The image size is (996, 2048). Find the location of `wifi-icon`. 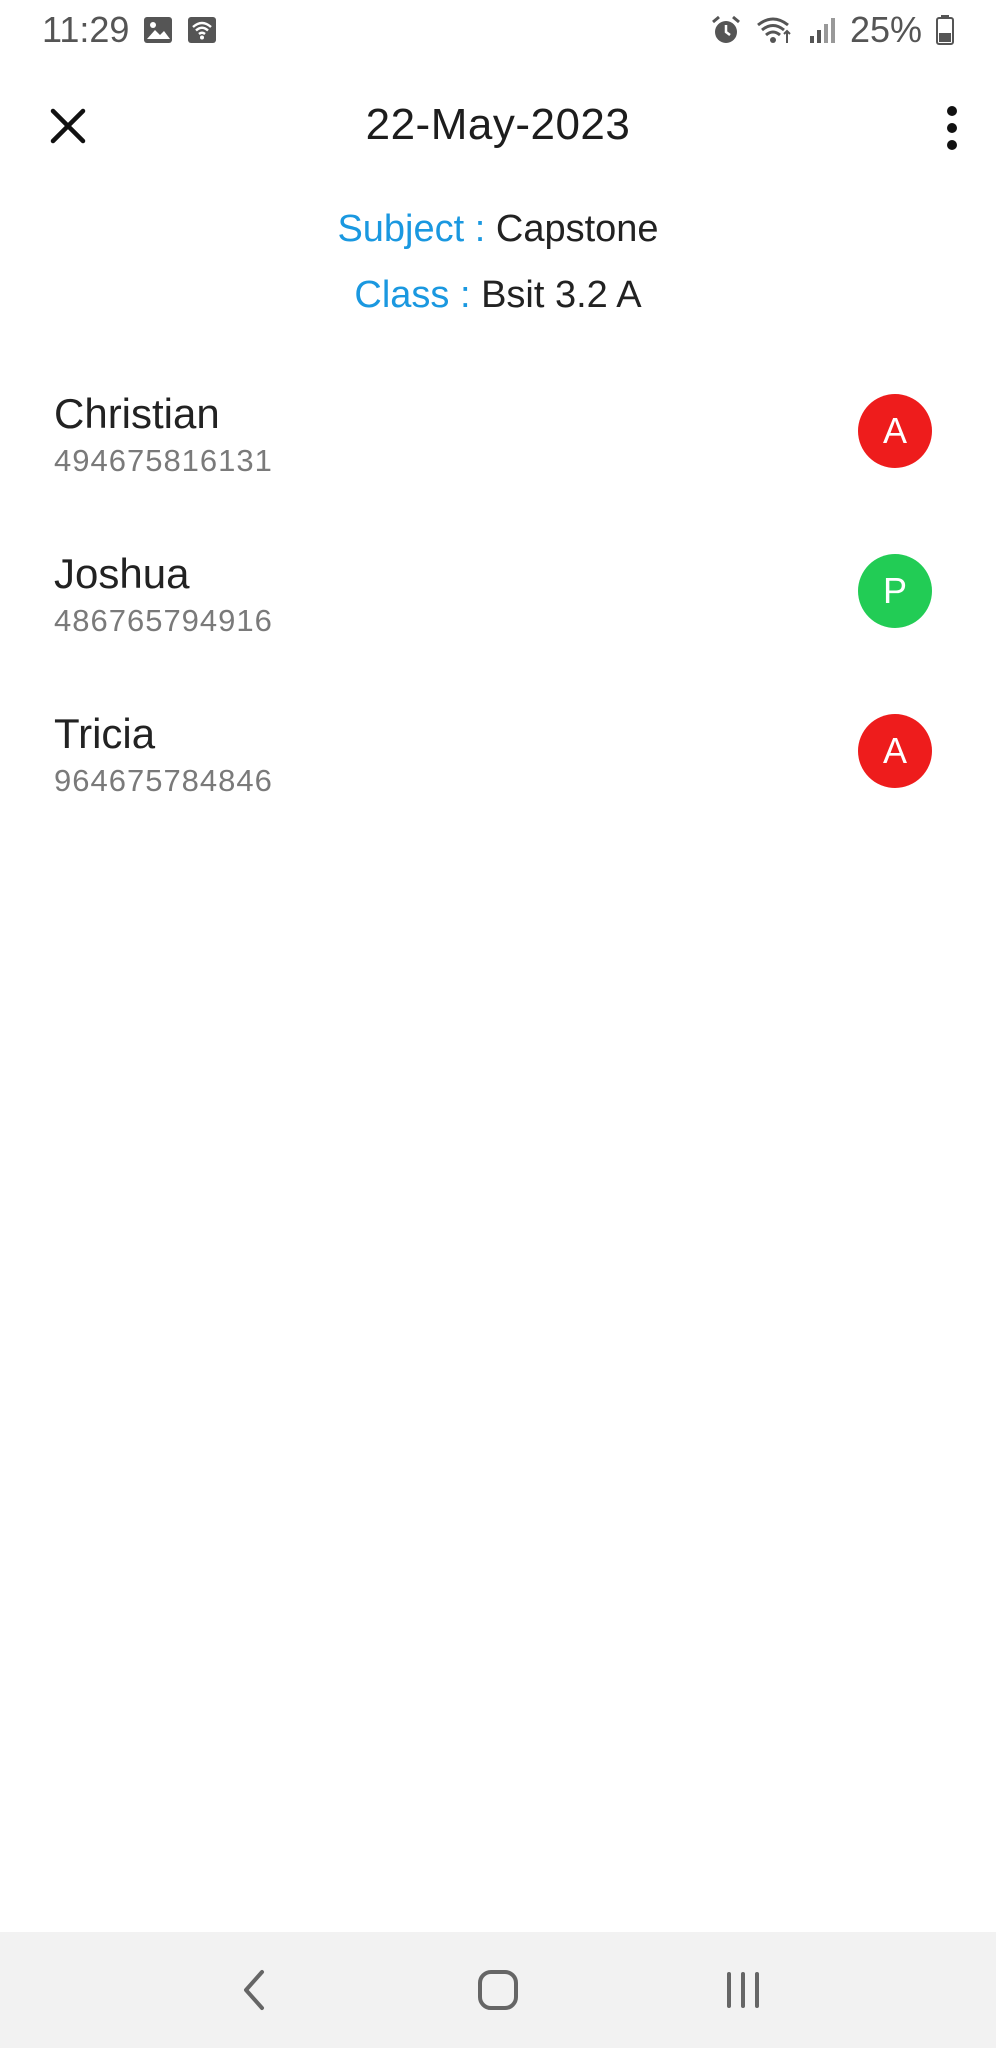

wifi-icon is located at coordinates (775, 30).